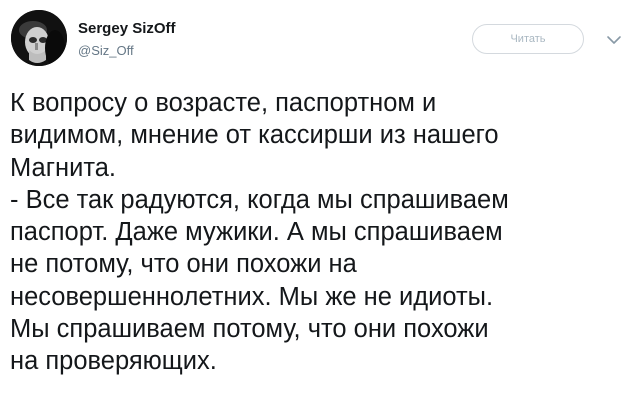  What do you see at coordinates (252, 296) in the screenshot?
I see `tweet-text-line: несовершеннолетних. Мы же не идиоты.` at bounding box center [252, 296].